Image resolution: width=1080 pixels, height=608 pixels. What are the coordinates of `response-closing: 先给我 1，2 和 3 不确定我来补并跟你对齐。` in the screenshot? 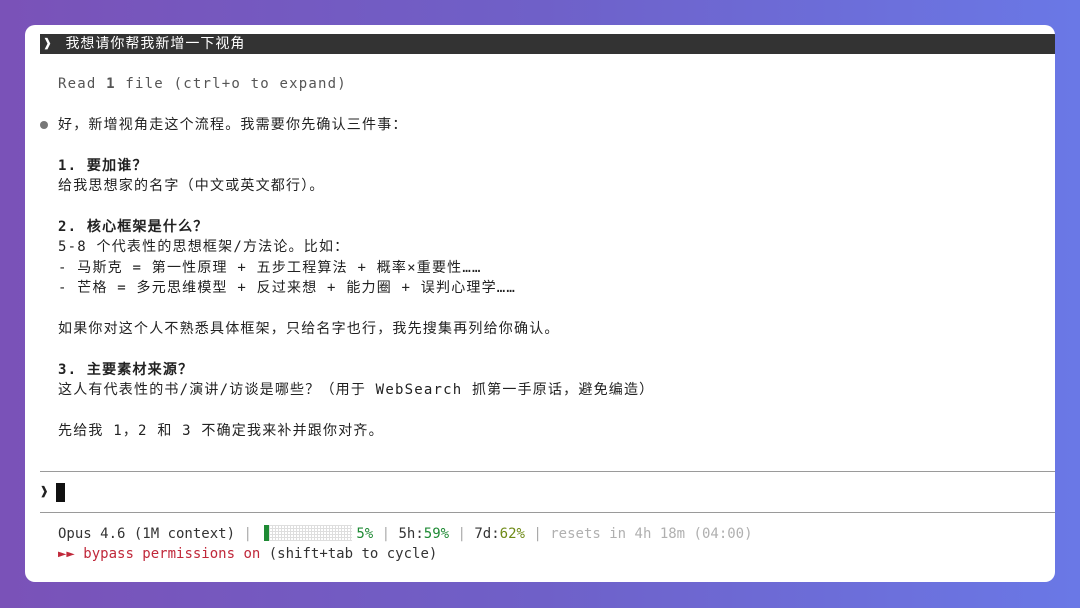 It's located at (221, 431).